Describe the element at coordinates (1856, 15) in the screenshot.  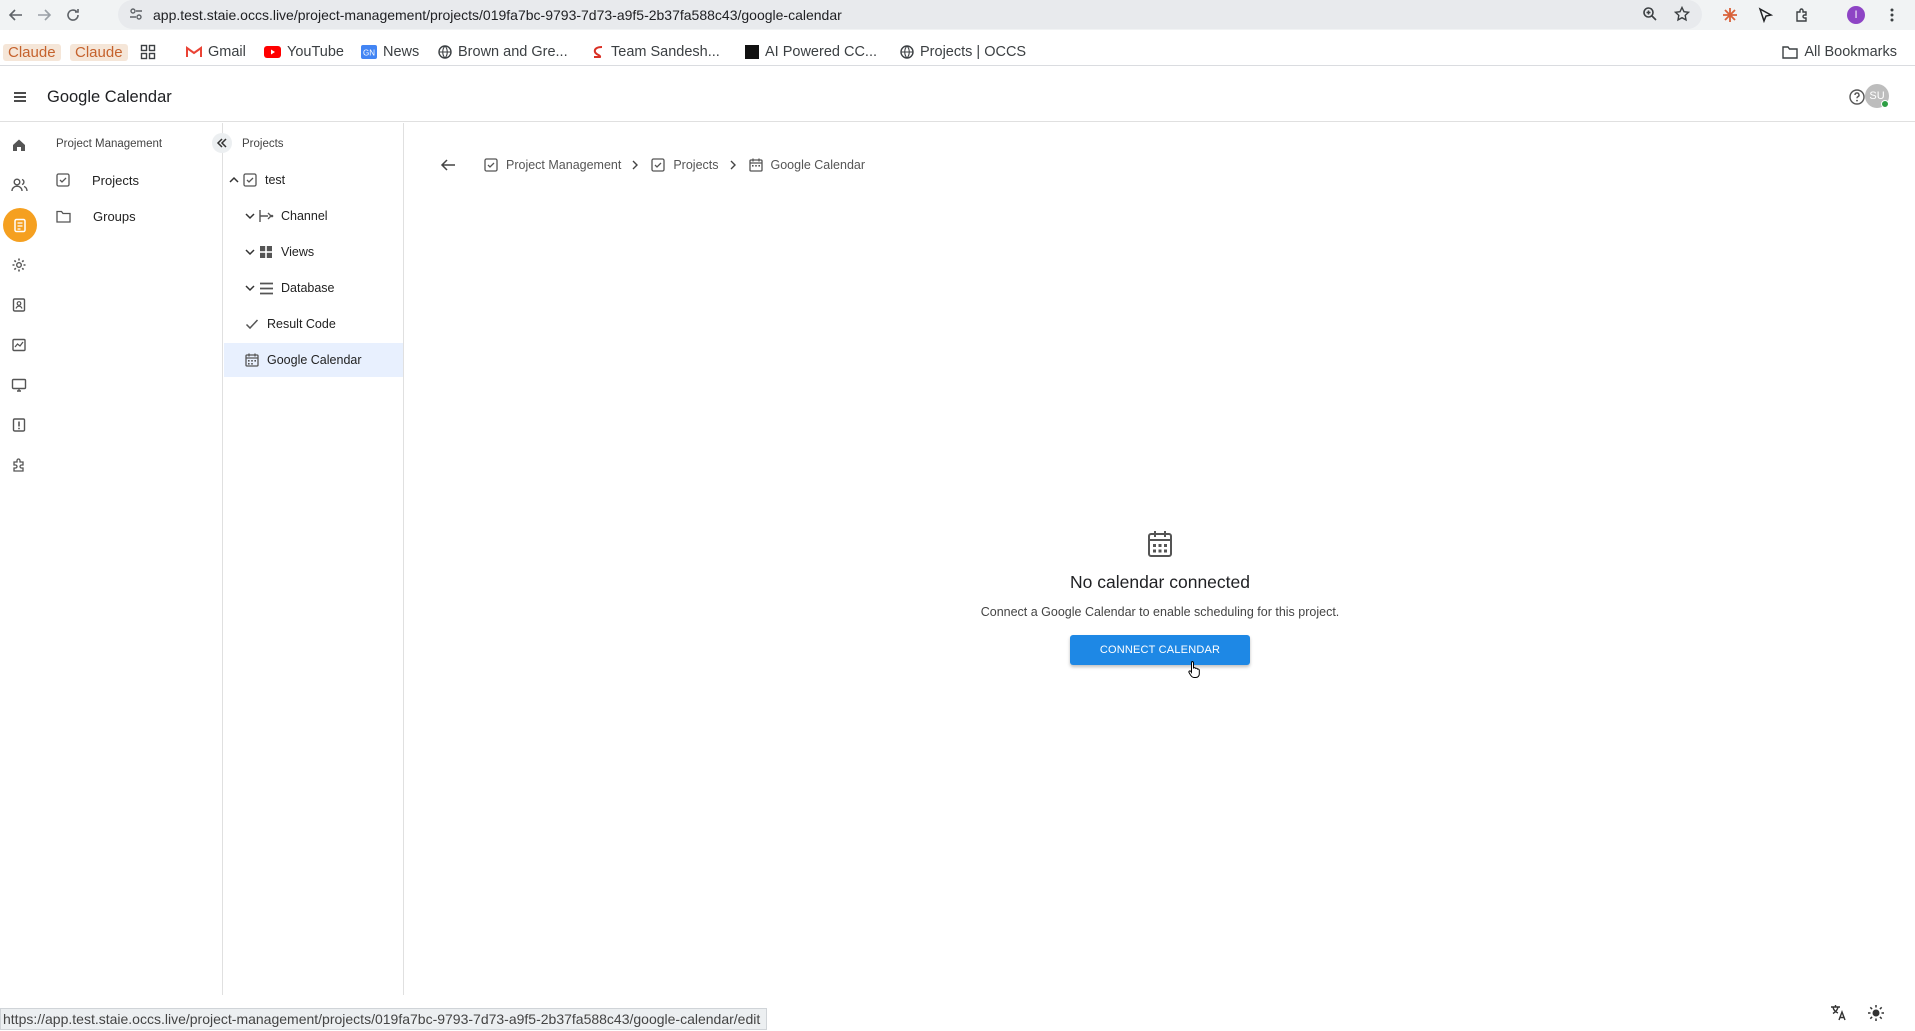
I see `profile-icon: I` at that location.